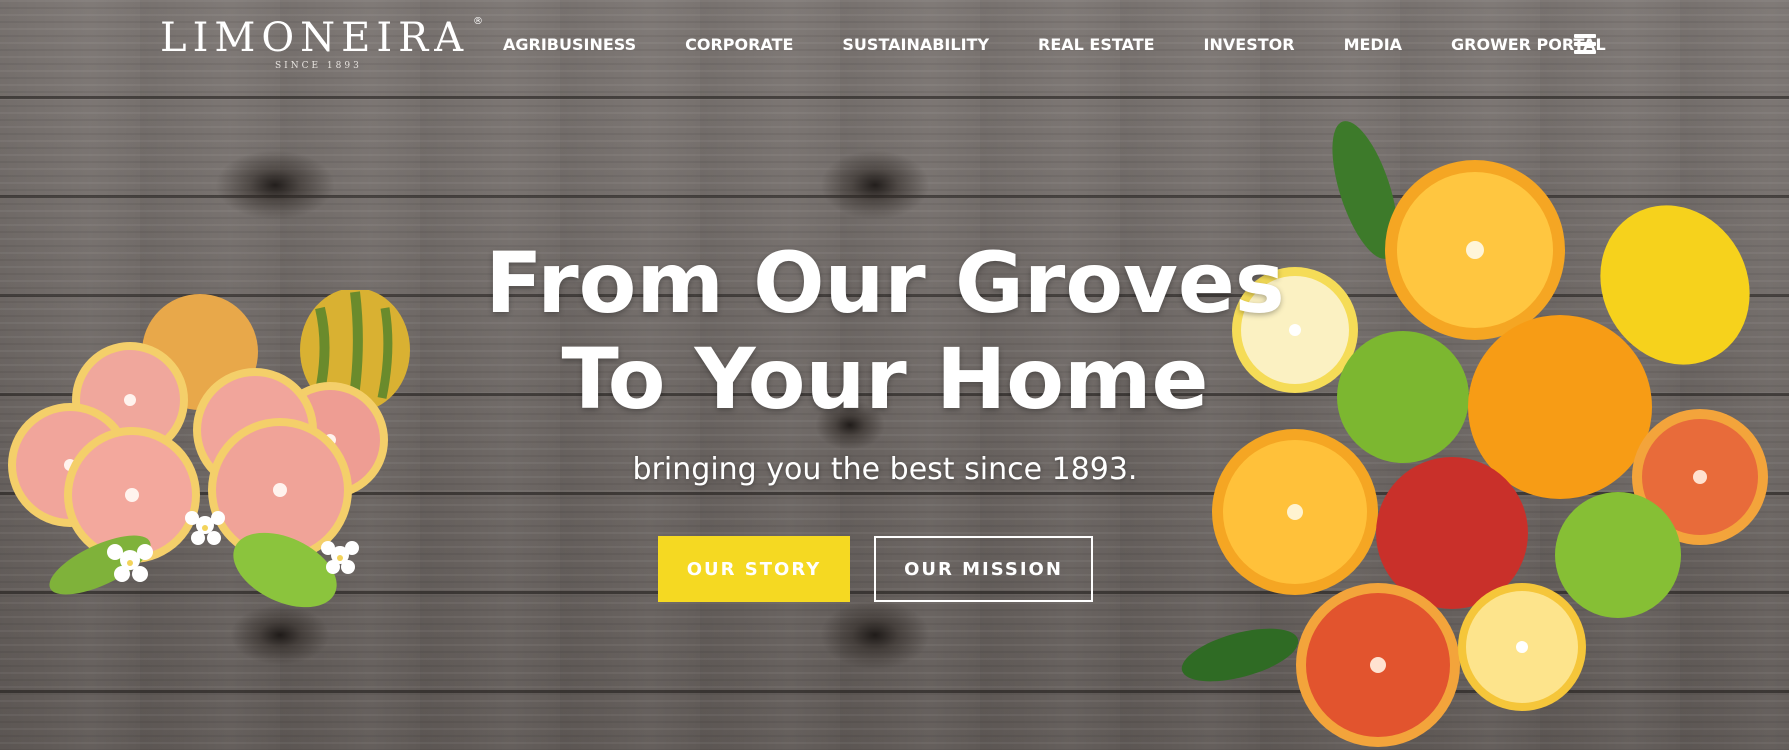  I want to click on grapefruit-cluster-image, so click(209, 449).